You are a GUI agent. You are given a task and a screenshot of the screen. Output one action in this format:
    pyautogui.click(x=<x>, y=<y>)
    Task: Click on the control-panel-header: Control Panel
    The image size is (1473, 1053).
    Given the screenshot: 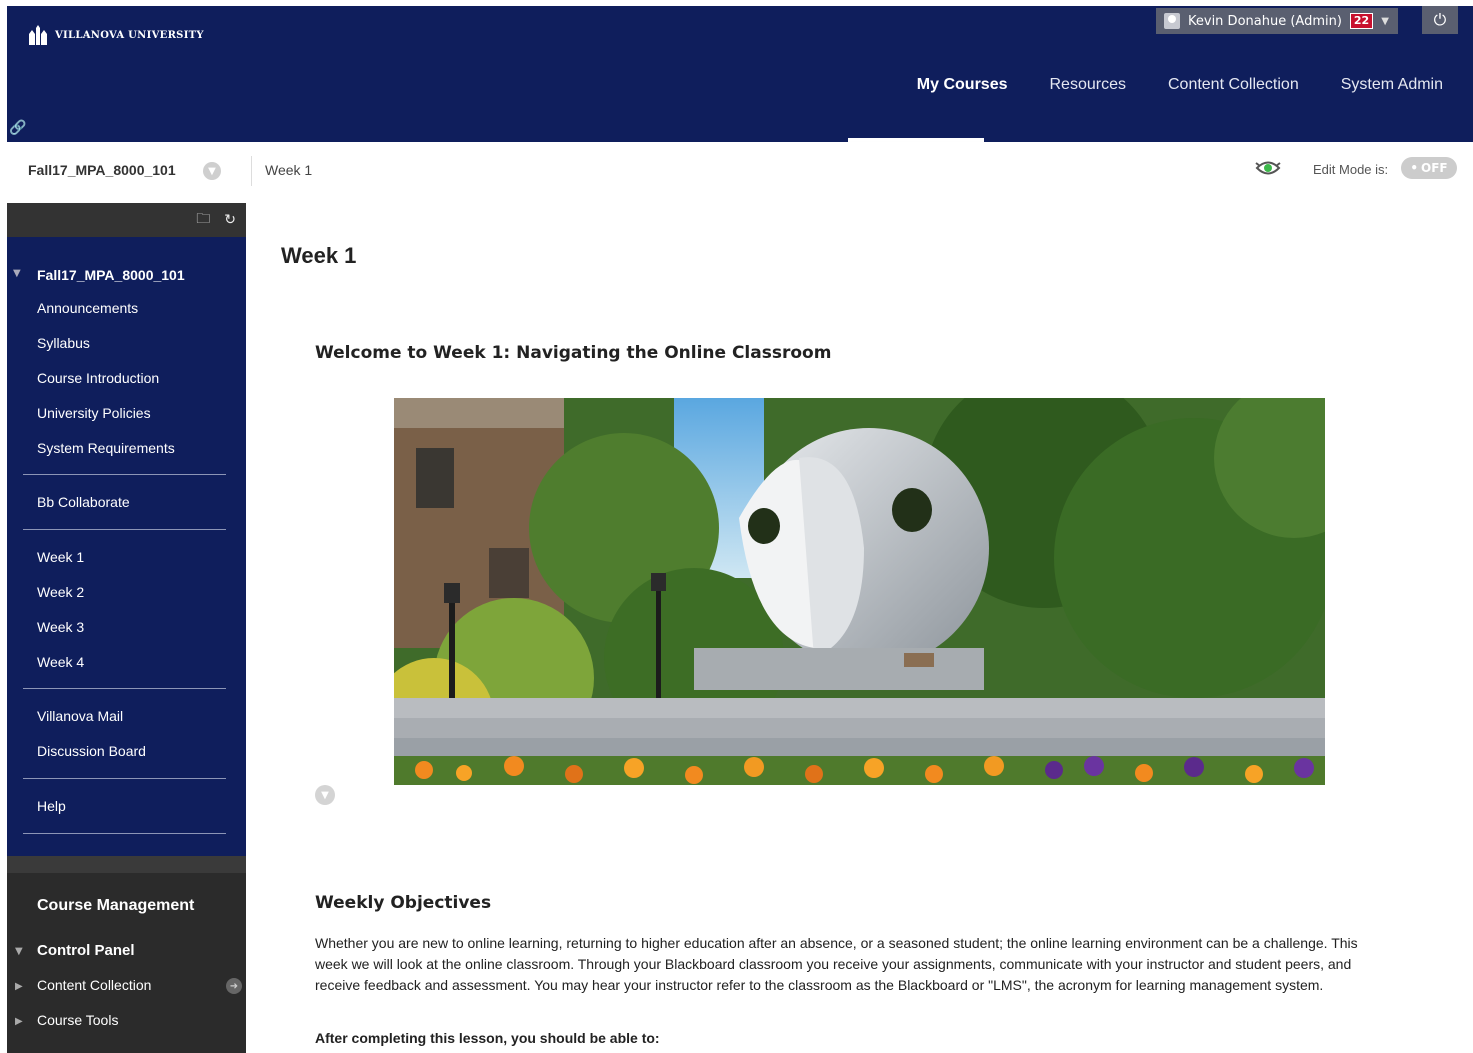 What is the action you would take?
    pyautogui.click(x=86, y=950)
    